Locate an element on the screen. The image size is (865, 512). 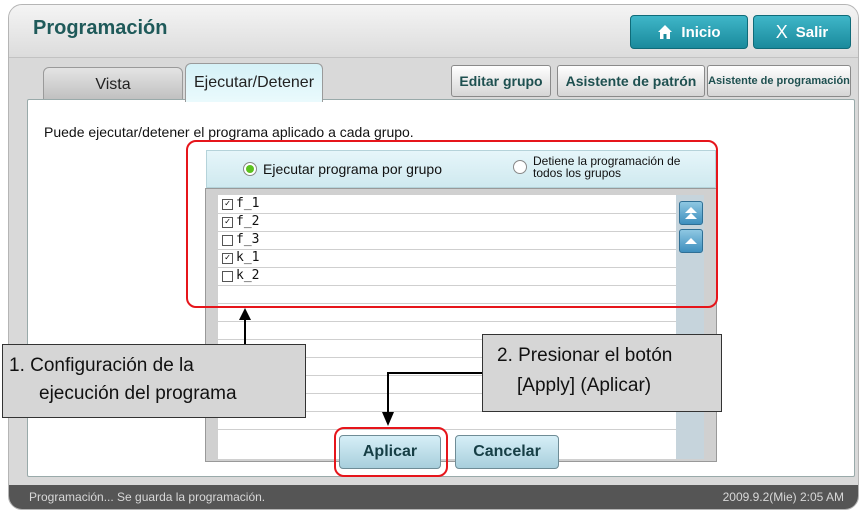
schedule-wizard-button: Asistente de programación is located at coordinates (779, 81).